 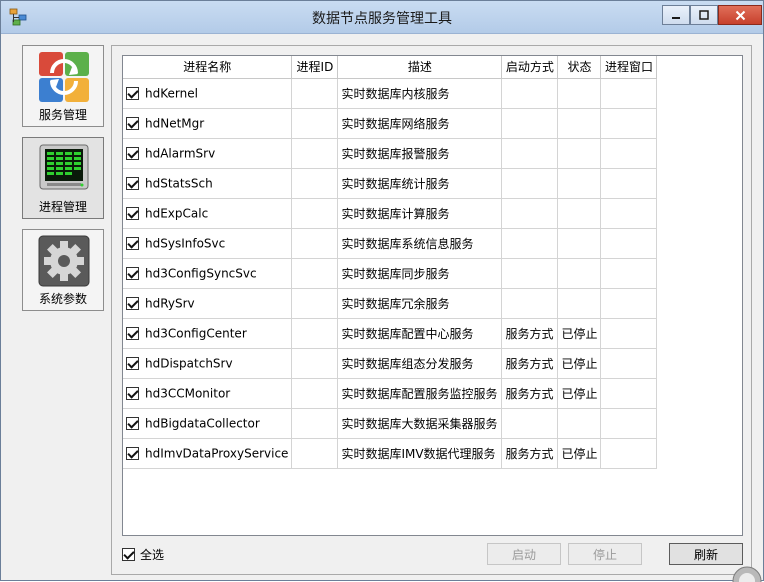 What do you see at coordinates (152, 555) in the screenshot?
I see `select-all-label: 全选` at bounding box center [152, 555].